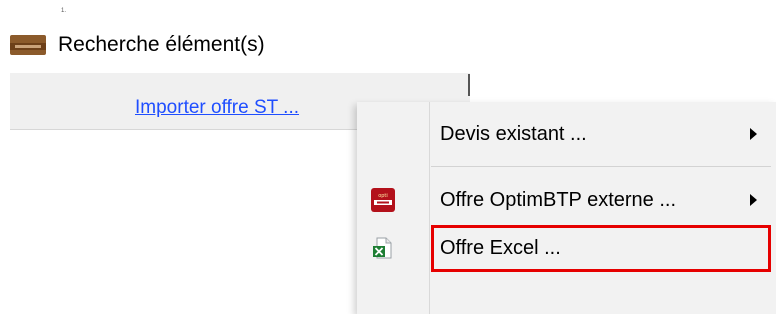  I want to click on menu-separator, so click(601, 166).